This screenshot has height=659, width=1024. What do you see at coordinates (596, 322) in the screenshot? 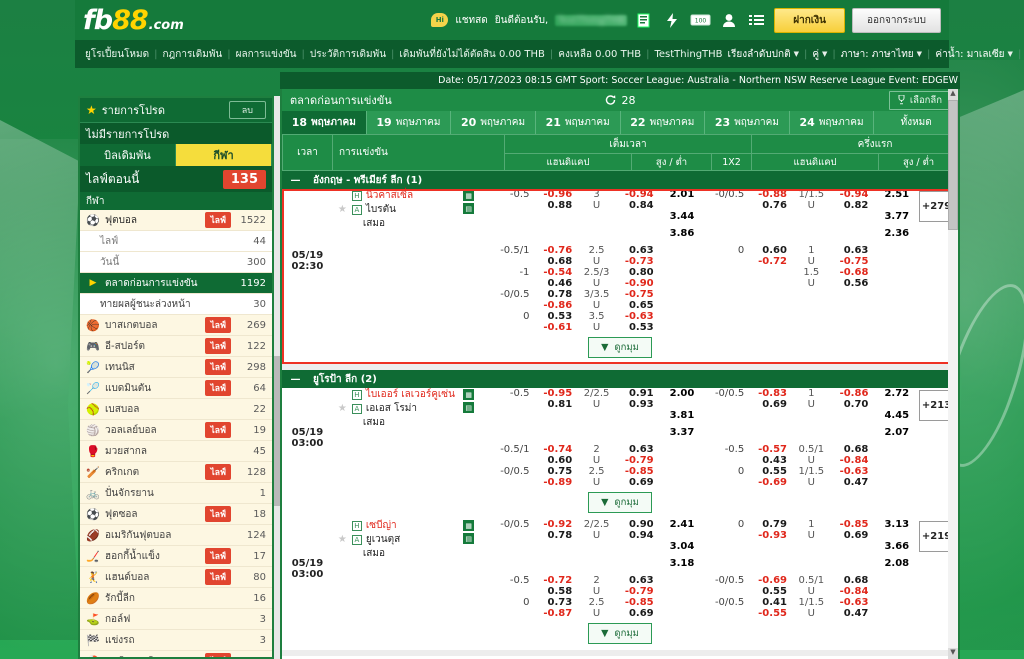
I see `ft-overunder-line: 3.5 U` at bounding box center [596, 322].